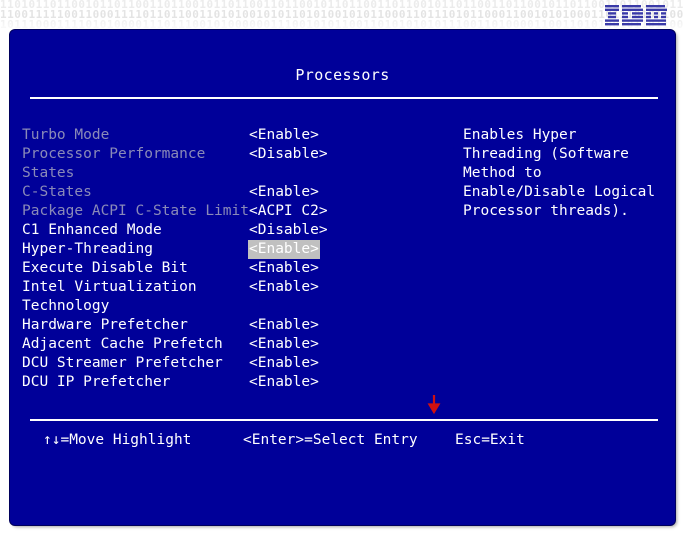 This screenshot has height=542, width=683. What do you see at coordinates (237, 192) in the screenshot?
I see `setting-row: C-States <Enable>` at bounding box center [237, 192].